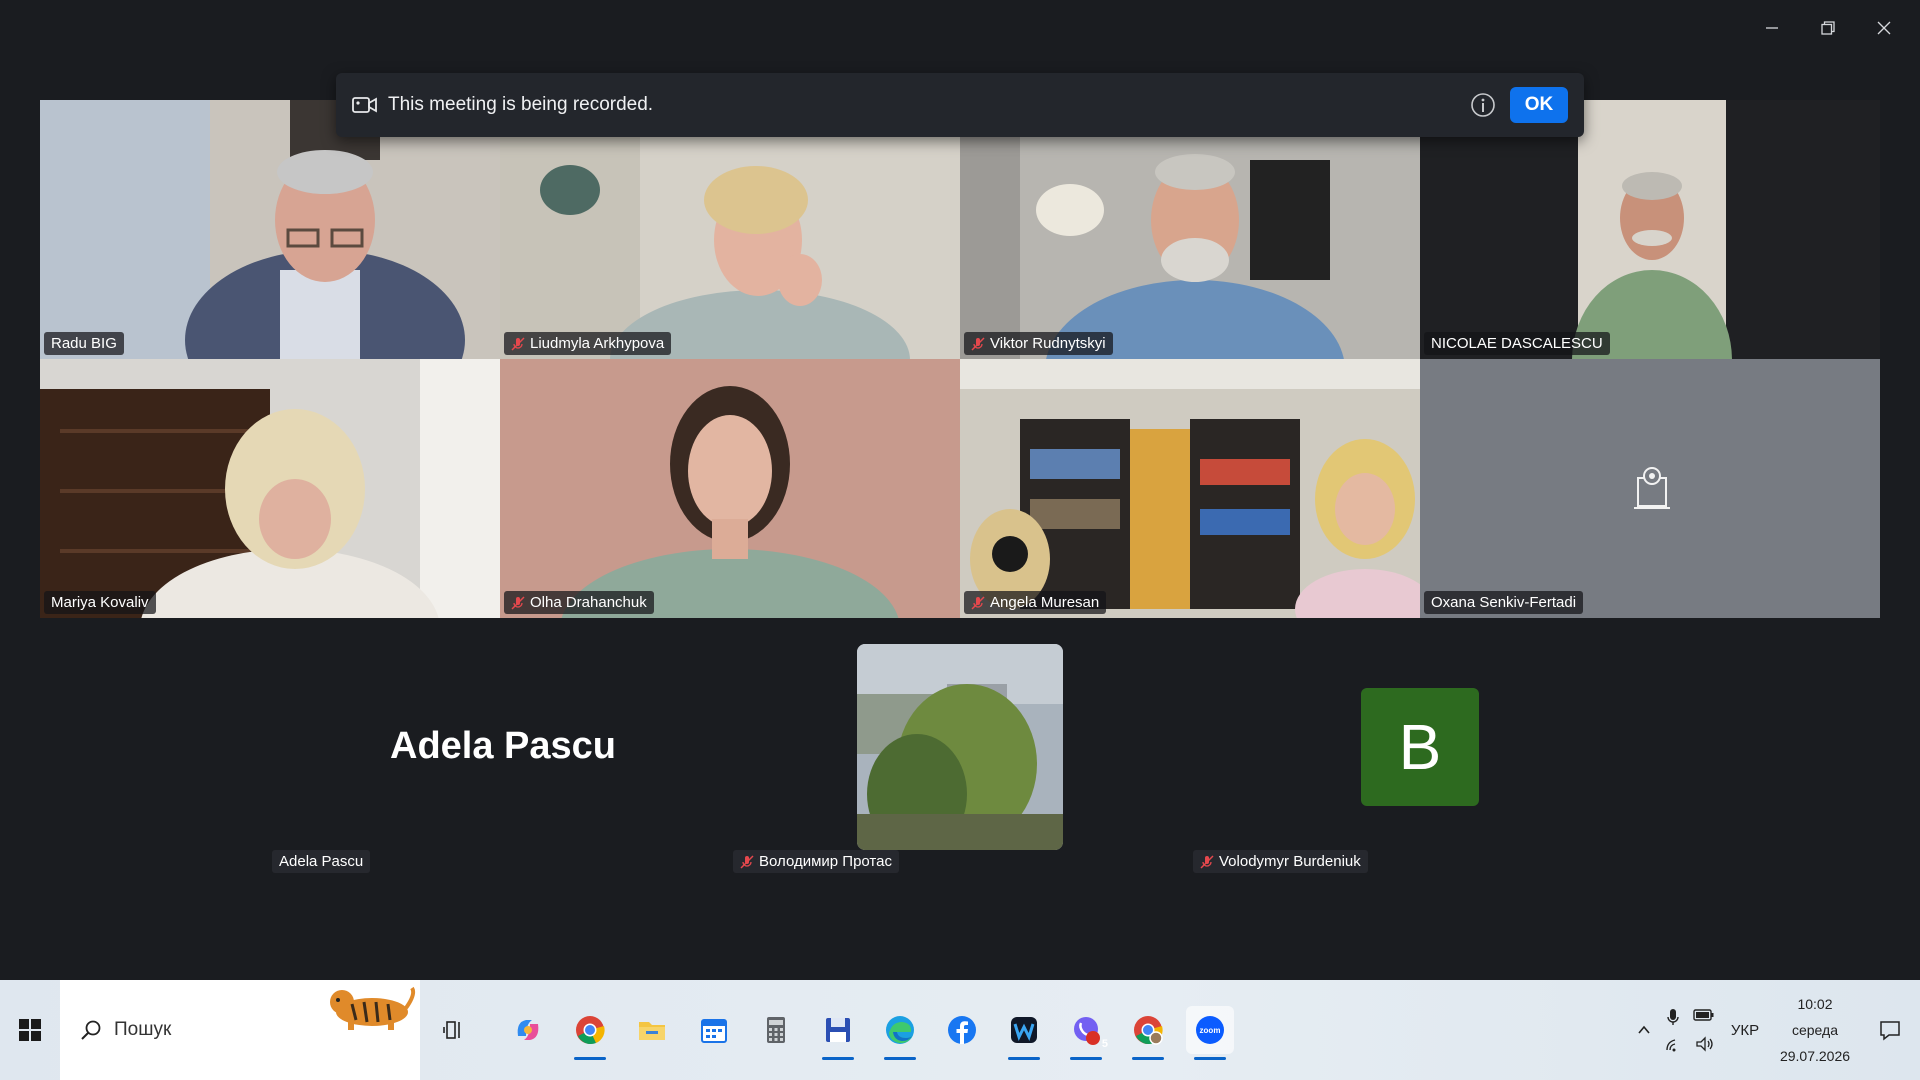 This screenshot has height=1080, width=1920. I want to click on taskbar-clock: 10:02 середа 29.07.2026, so click(1815, 1030).